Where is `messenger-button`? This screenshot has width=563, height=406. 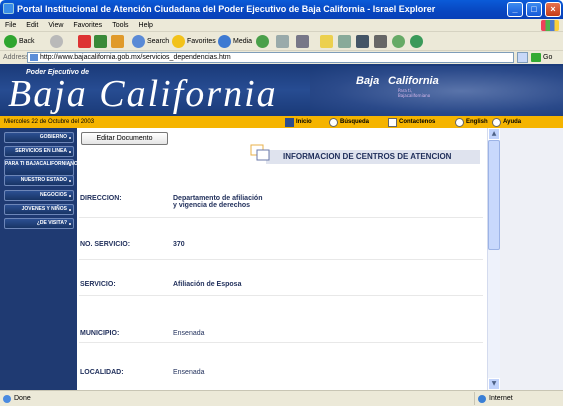
messenger-button is located at coordinates (380, 41).